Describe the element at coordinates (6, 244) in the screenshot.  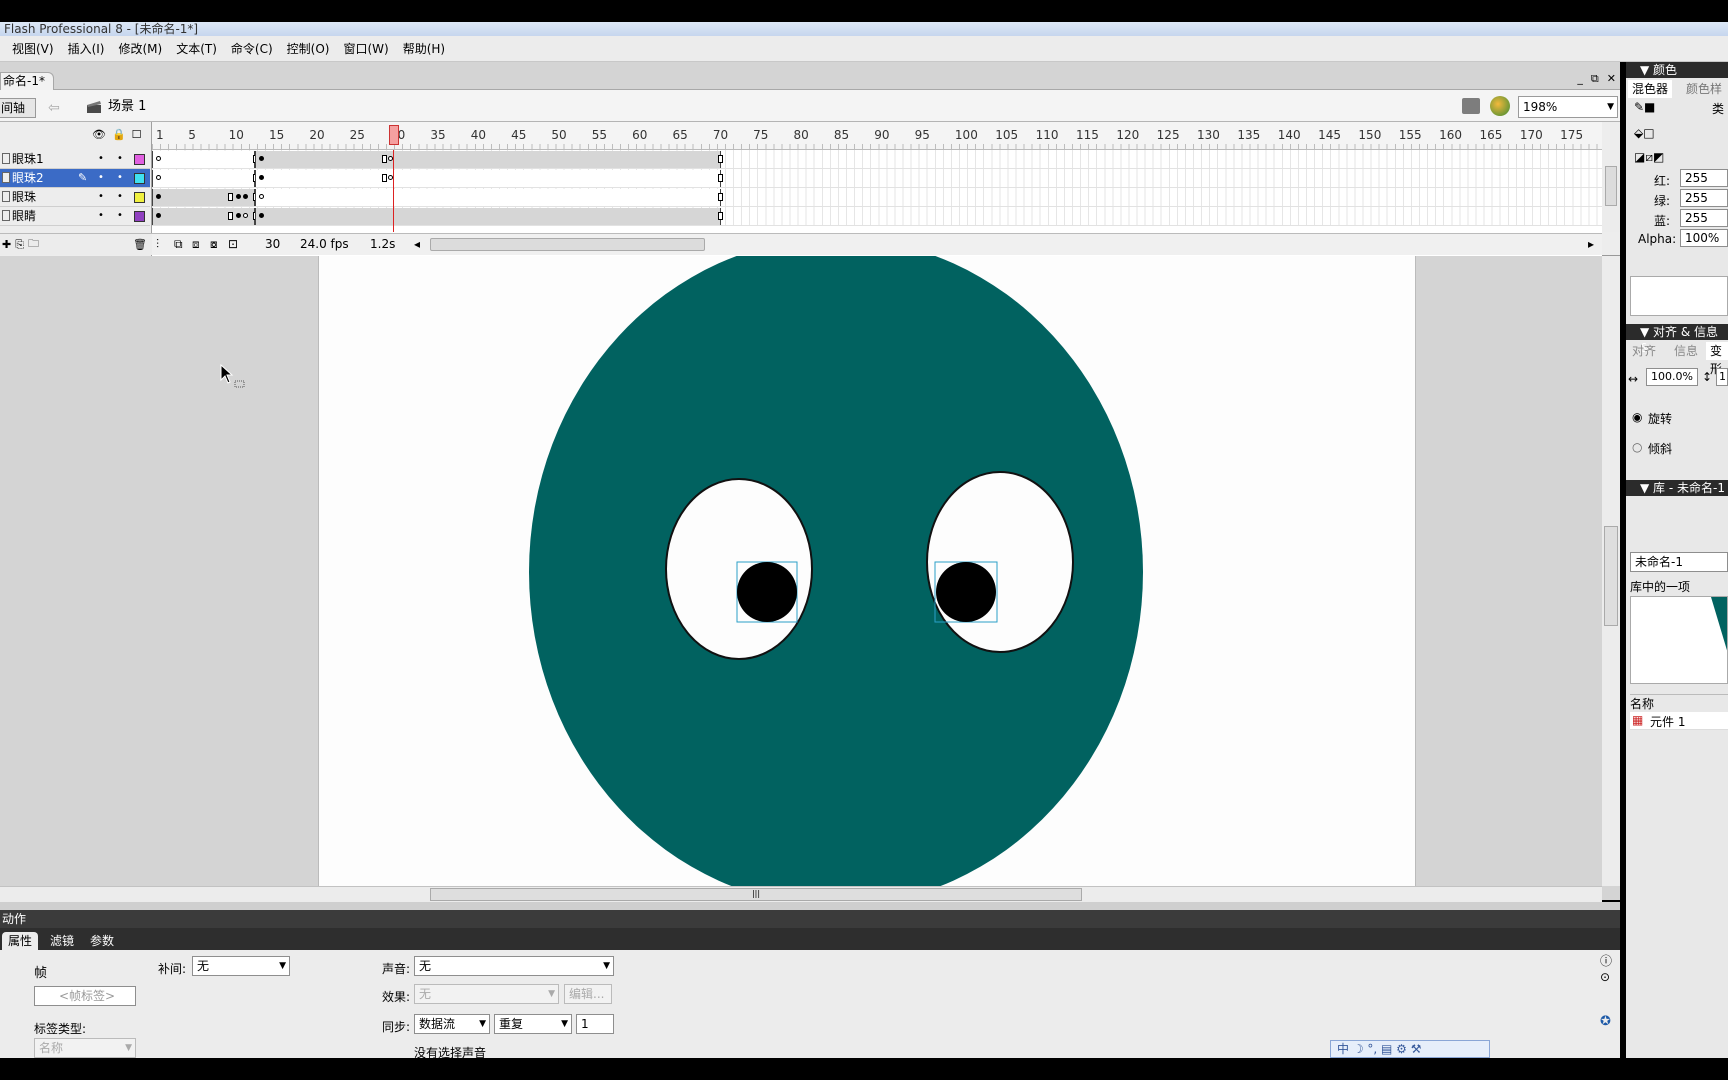
I see `add-layer-icon: ✚` at that location.